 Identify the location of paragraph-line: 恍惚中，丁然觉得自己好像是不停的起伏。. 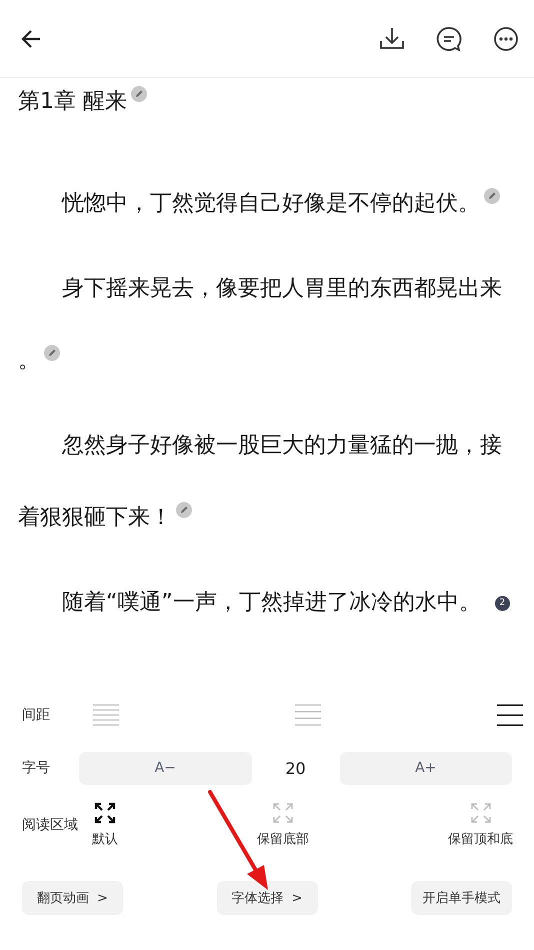
(271, 203).